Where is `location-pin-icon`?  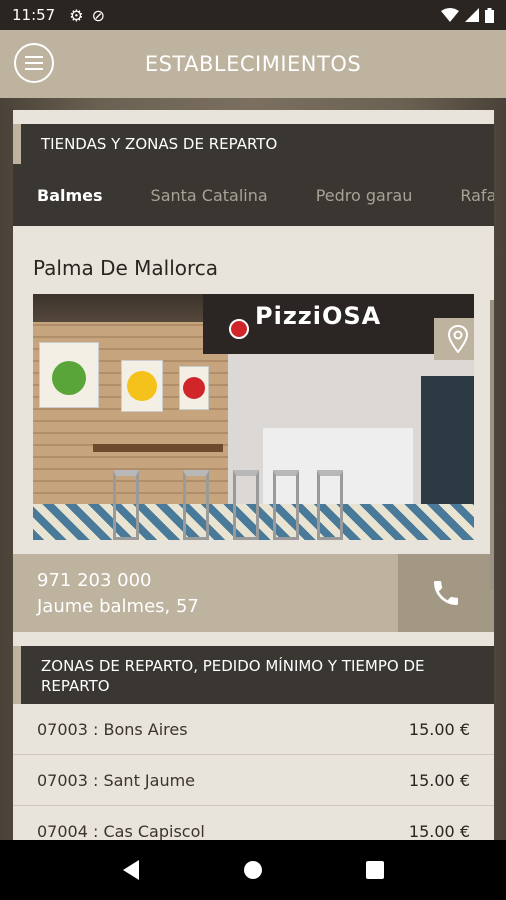 location-pin-icon is located at coordinates (458, 339).